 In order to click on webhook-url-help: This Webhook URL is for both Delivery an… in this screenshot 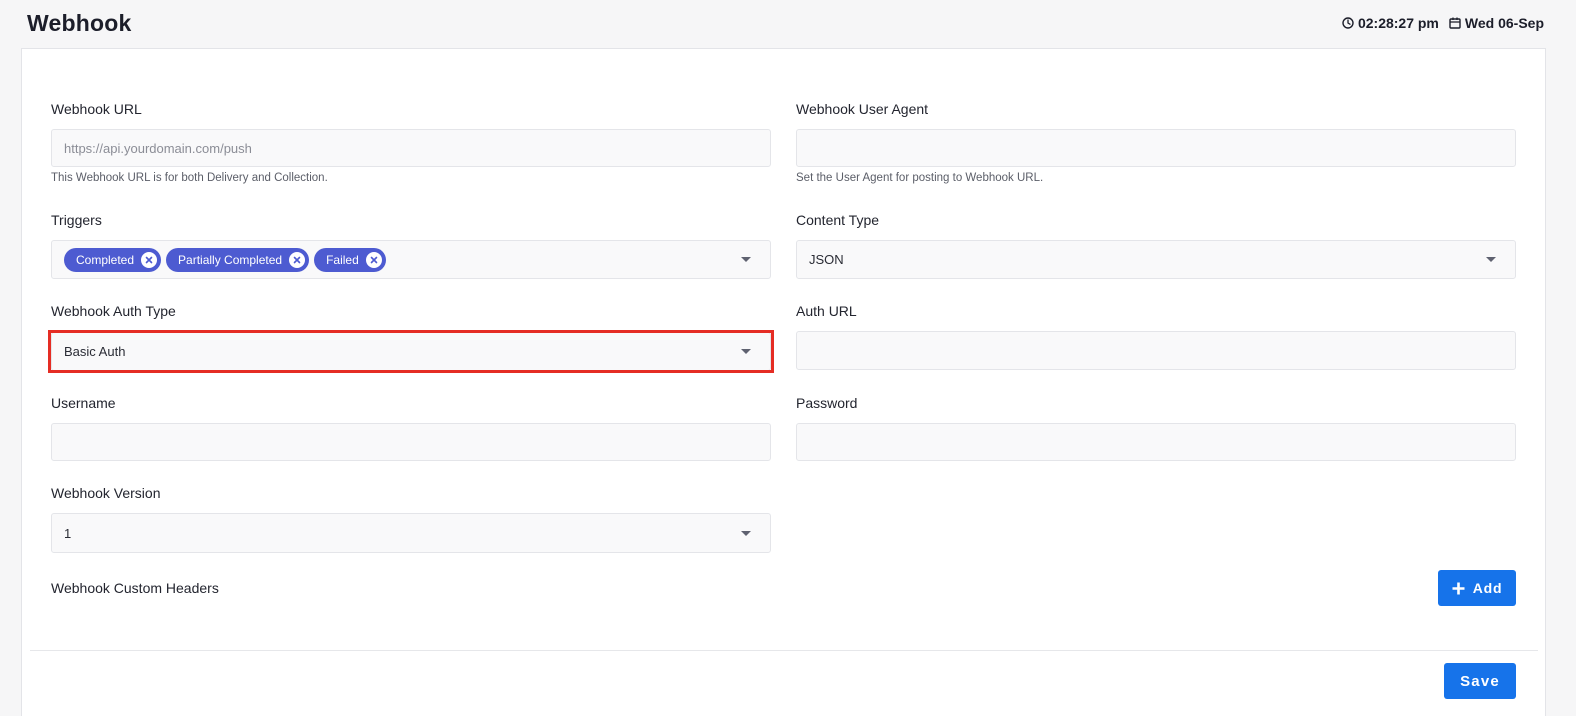, I will do `click(189, 178)`.